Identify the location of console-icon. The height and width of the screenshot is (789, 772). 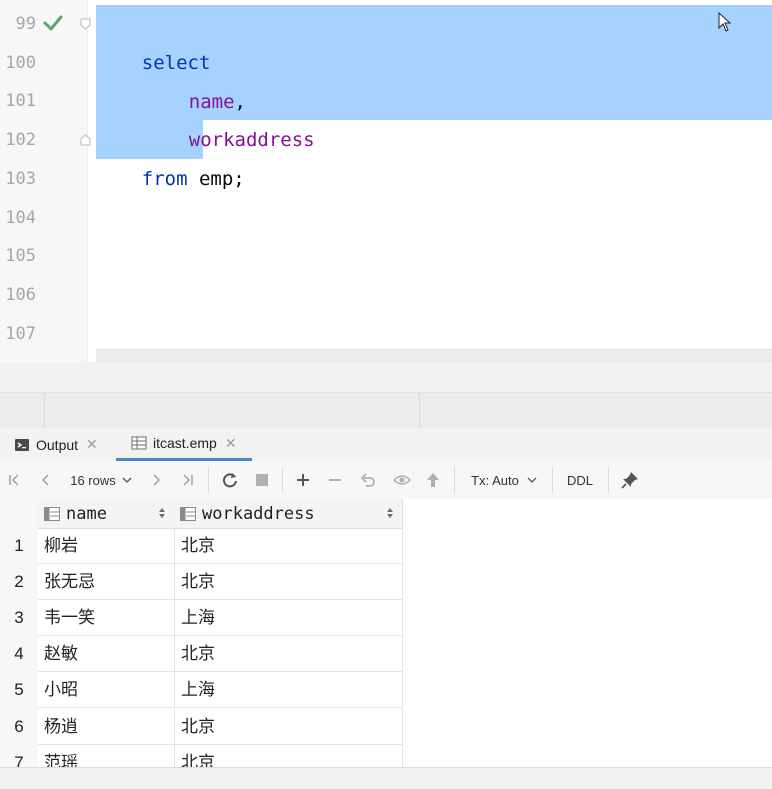
(22, 444).